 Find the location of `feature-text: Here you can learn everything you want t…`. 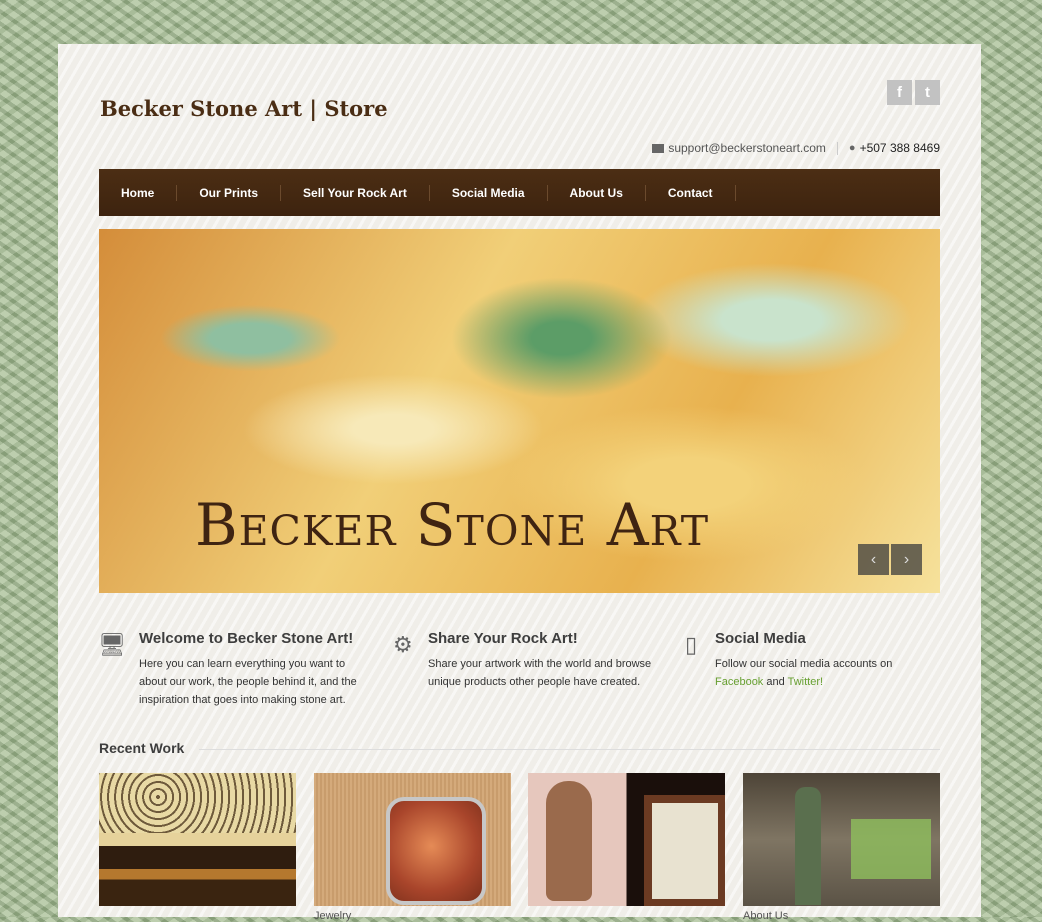

feature-text: Here you can learn everything you want t… is located at coordinates (248, 682).